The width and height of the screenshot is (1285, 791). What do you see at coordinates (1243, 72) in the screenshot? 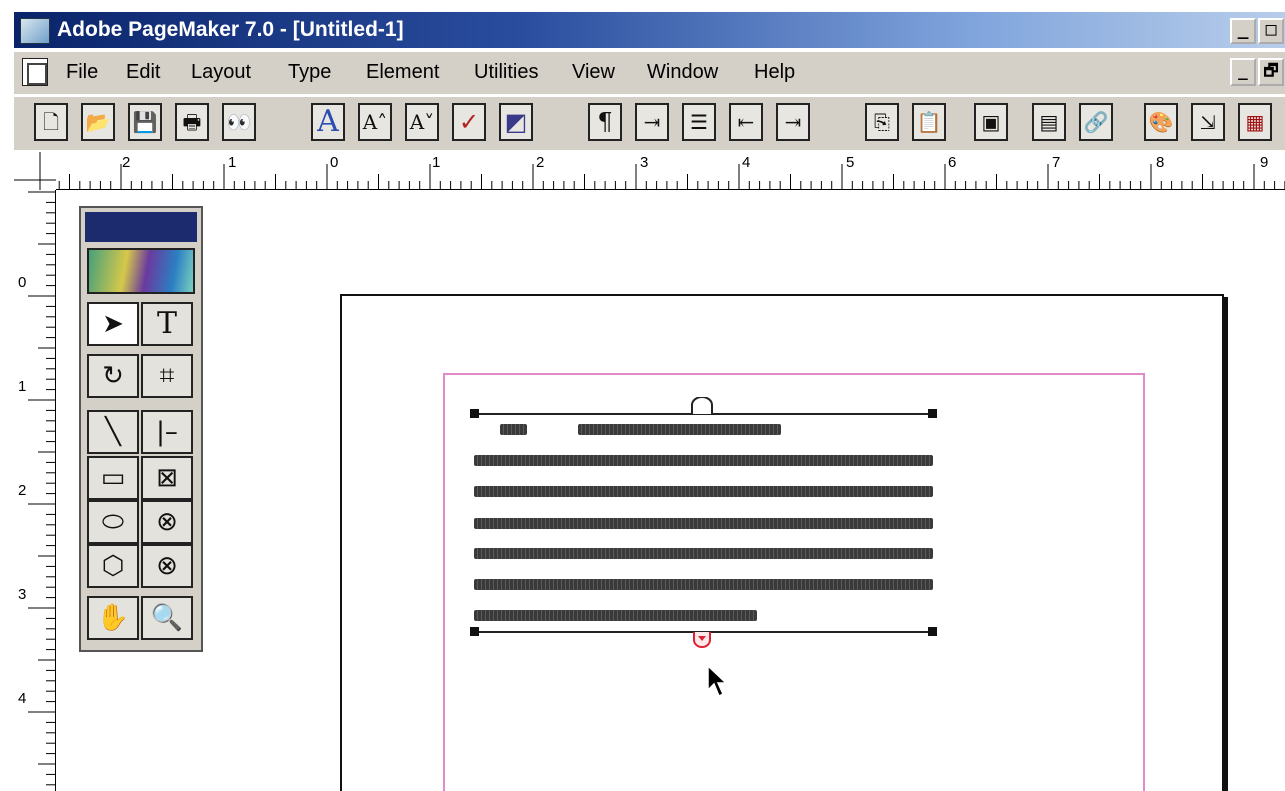
I see `document-minimize-button: _` at bounding box center [1243, 72].